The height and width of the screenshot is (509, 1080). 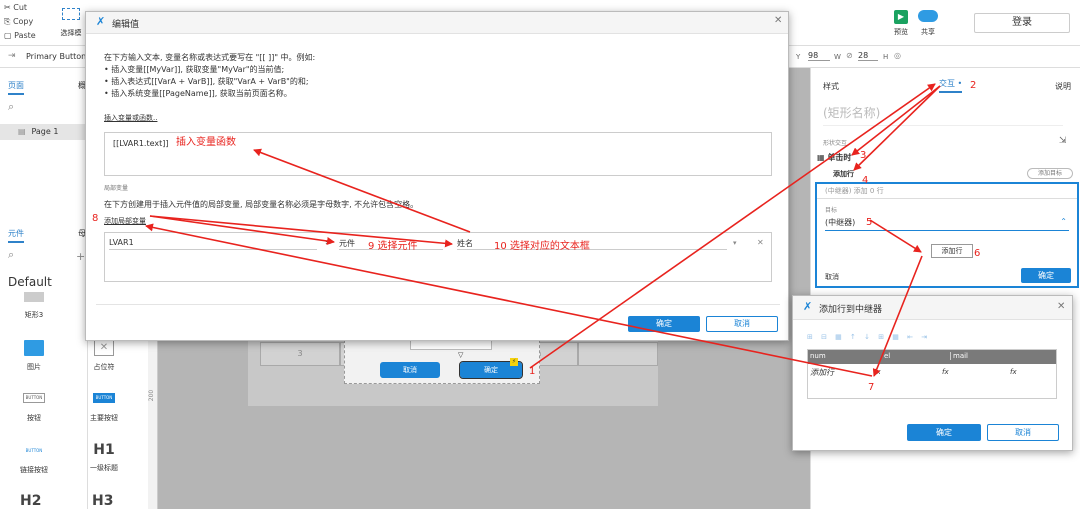 I want to click on local-var-box: LVAR1 = 元件 姓名 ▾ ✕, so click(x=438, y=257).